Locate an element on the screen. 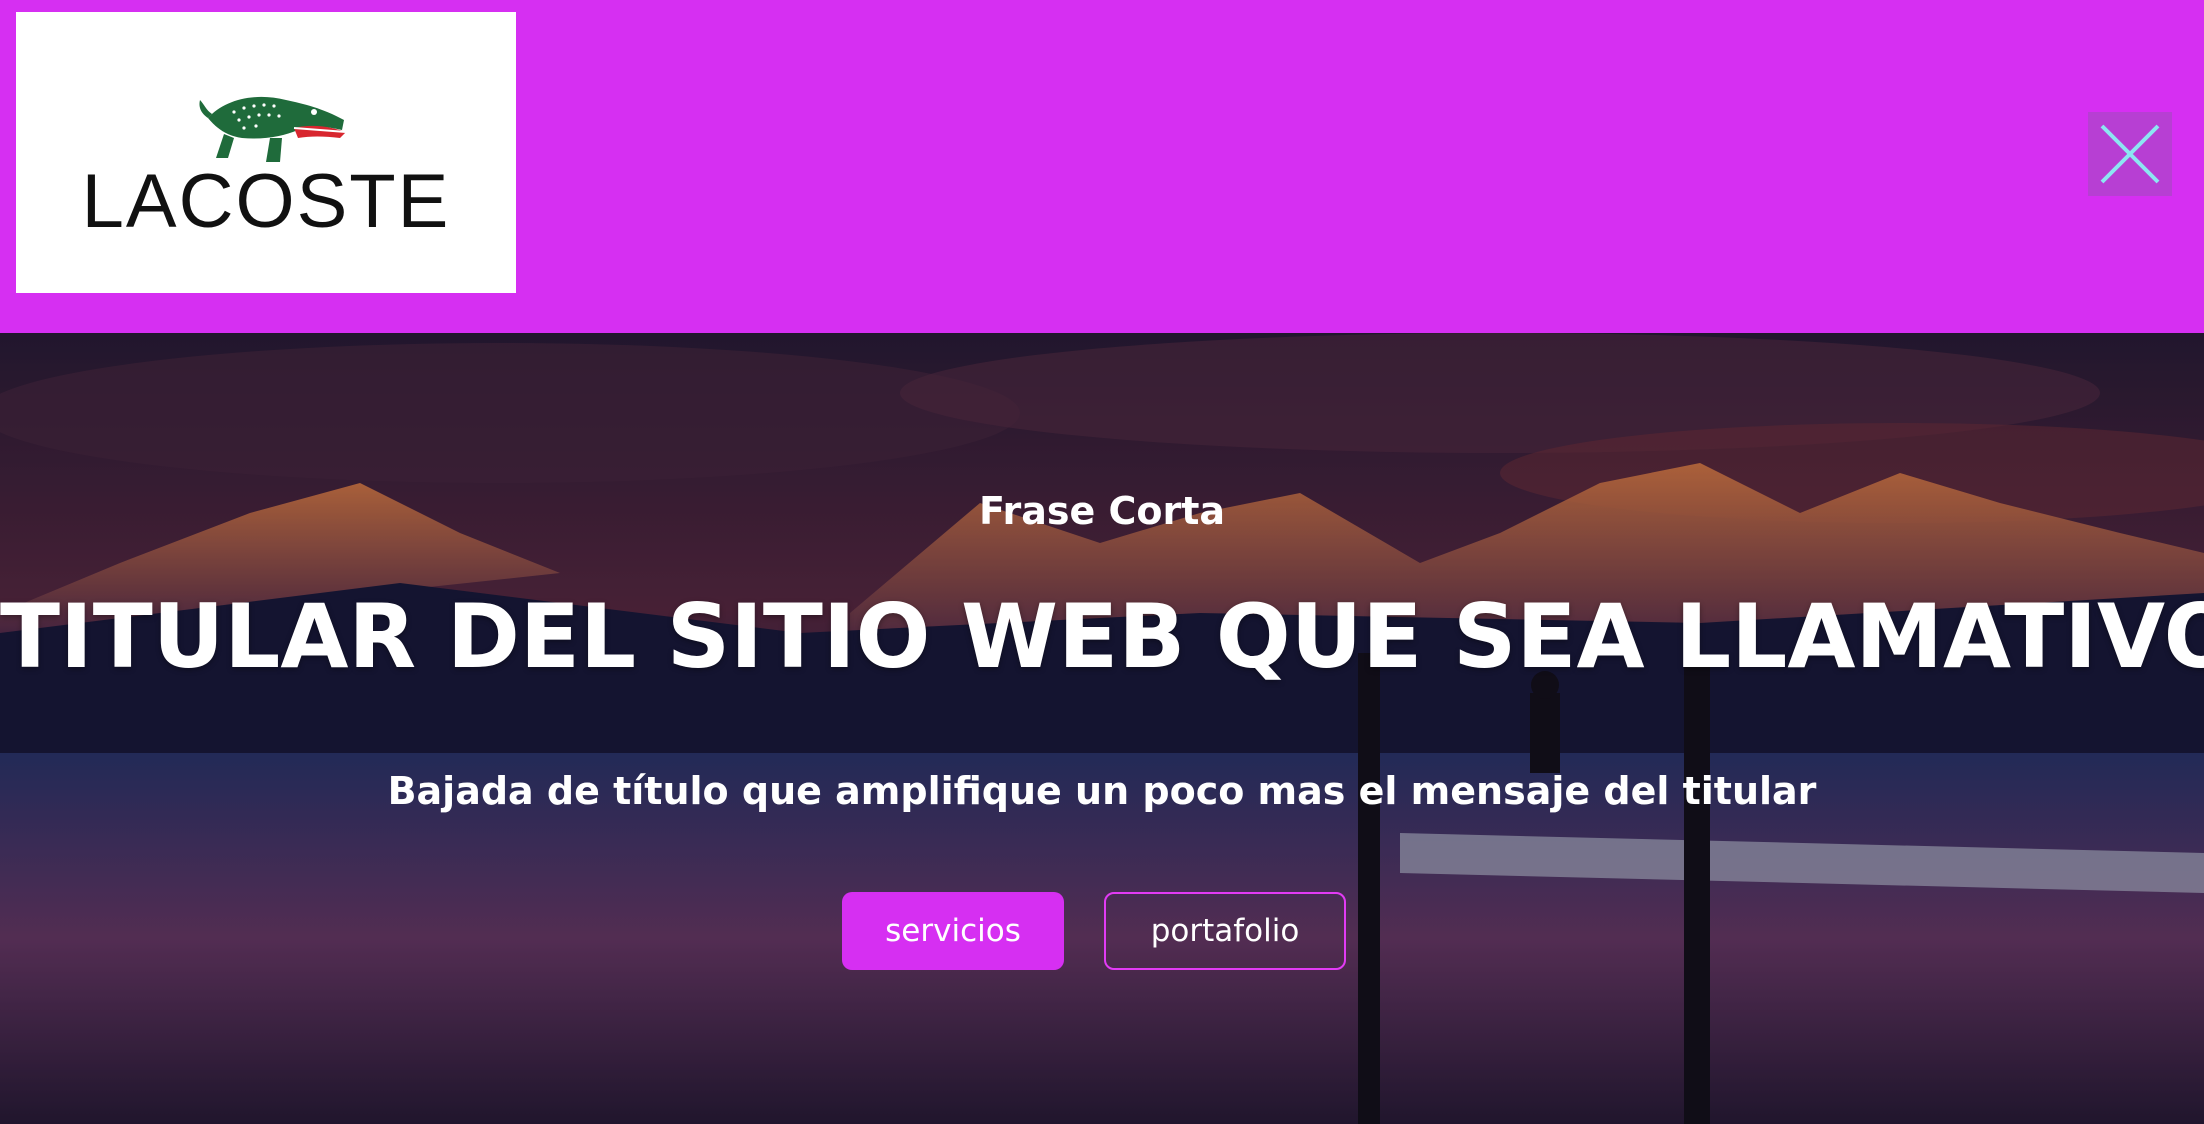  services-button: servicios is located at coordinates (953, 931).